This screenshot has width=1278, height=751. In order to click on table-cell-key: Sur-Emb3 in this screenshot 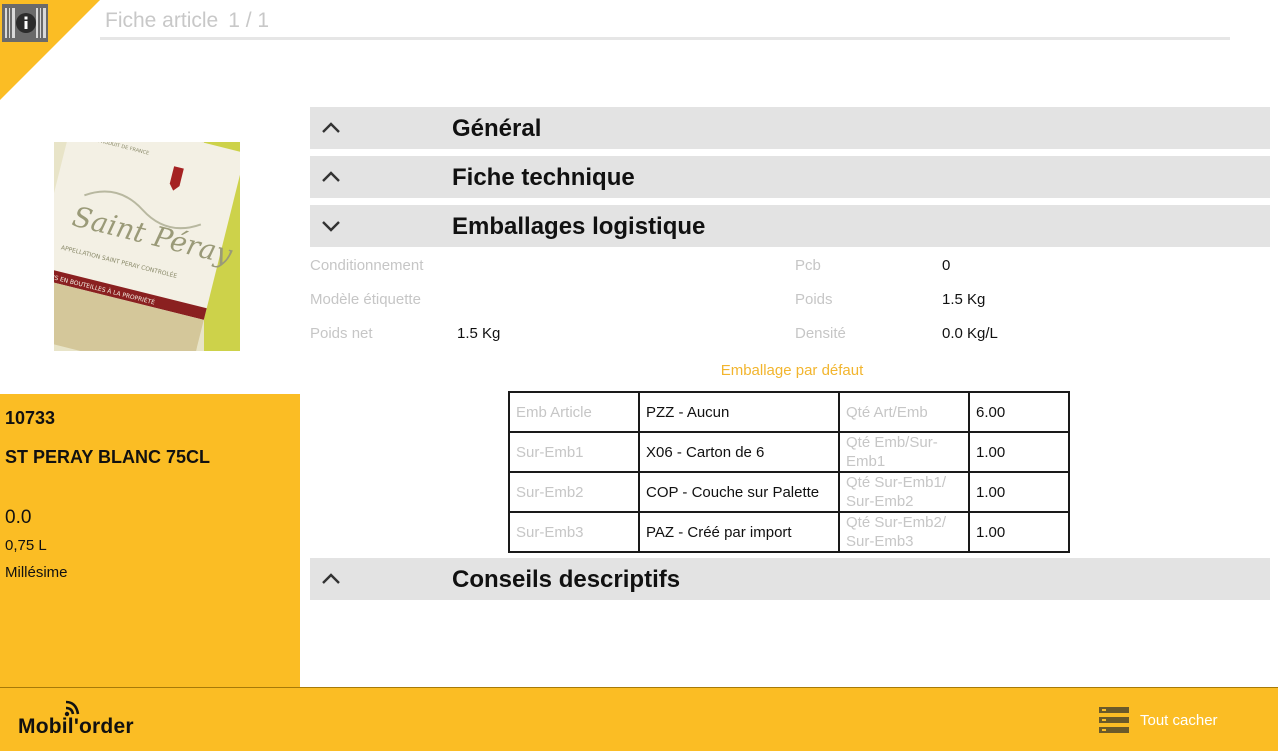, I will do `click(574, 532)`.